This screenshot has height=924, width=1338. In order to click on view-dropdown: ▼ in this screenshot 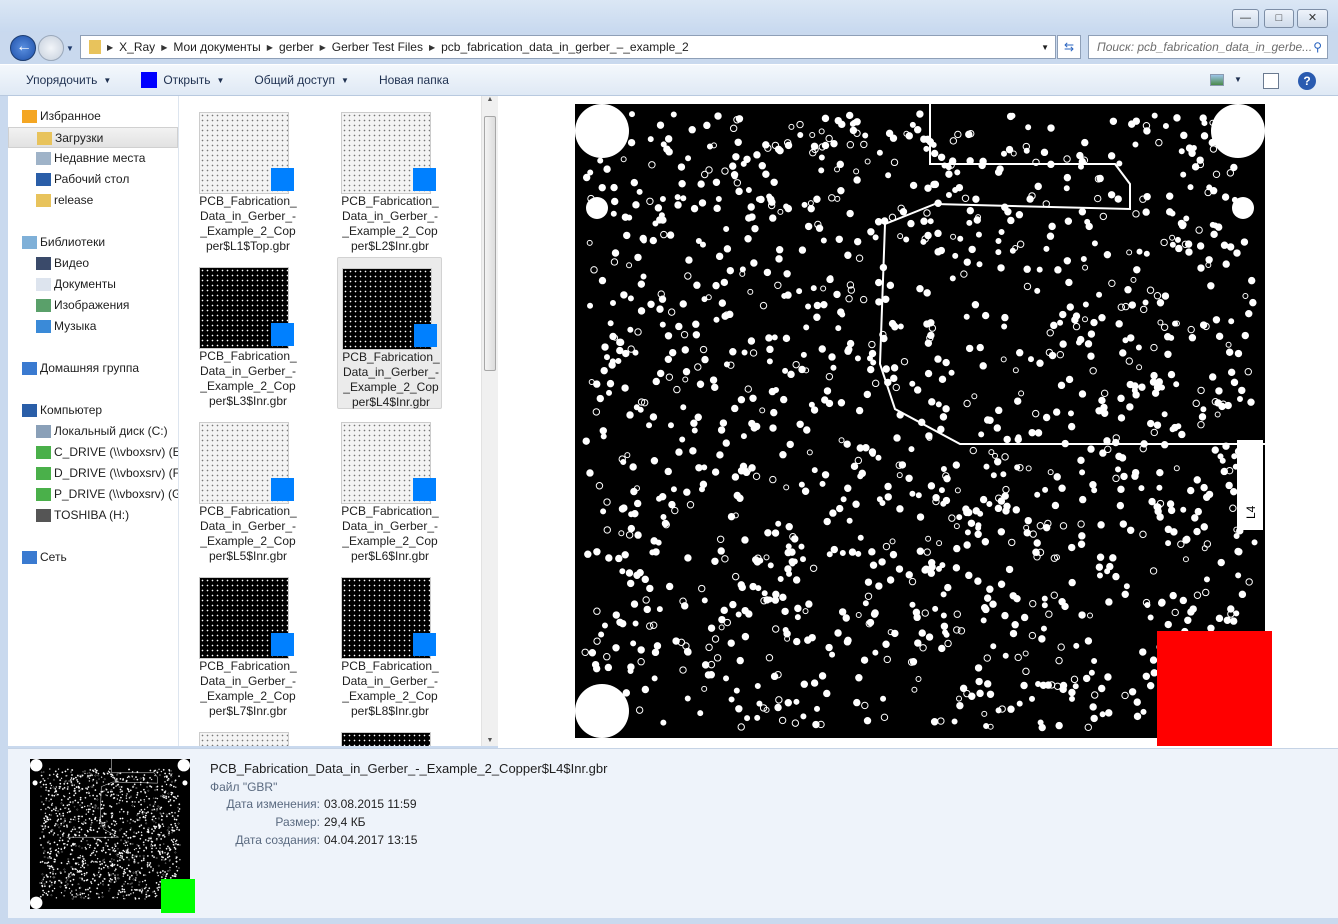, I will do `click(1238, 79)`.